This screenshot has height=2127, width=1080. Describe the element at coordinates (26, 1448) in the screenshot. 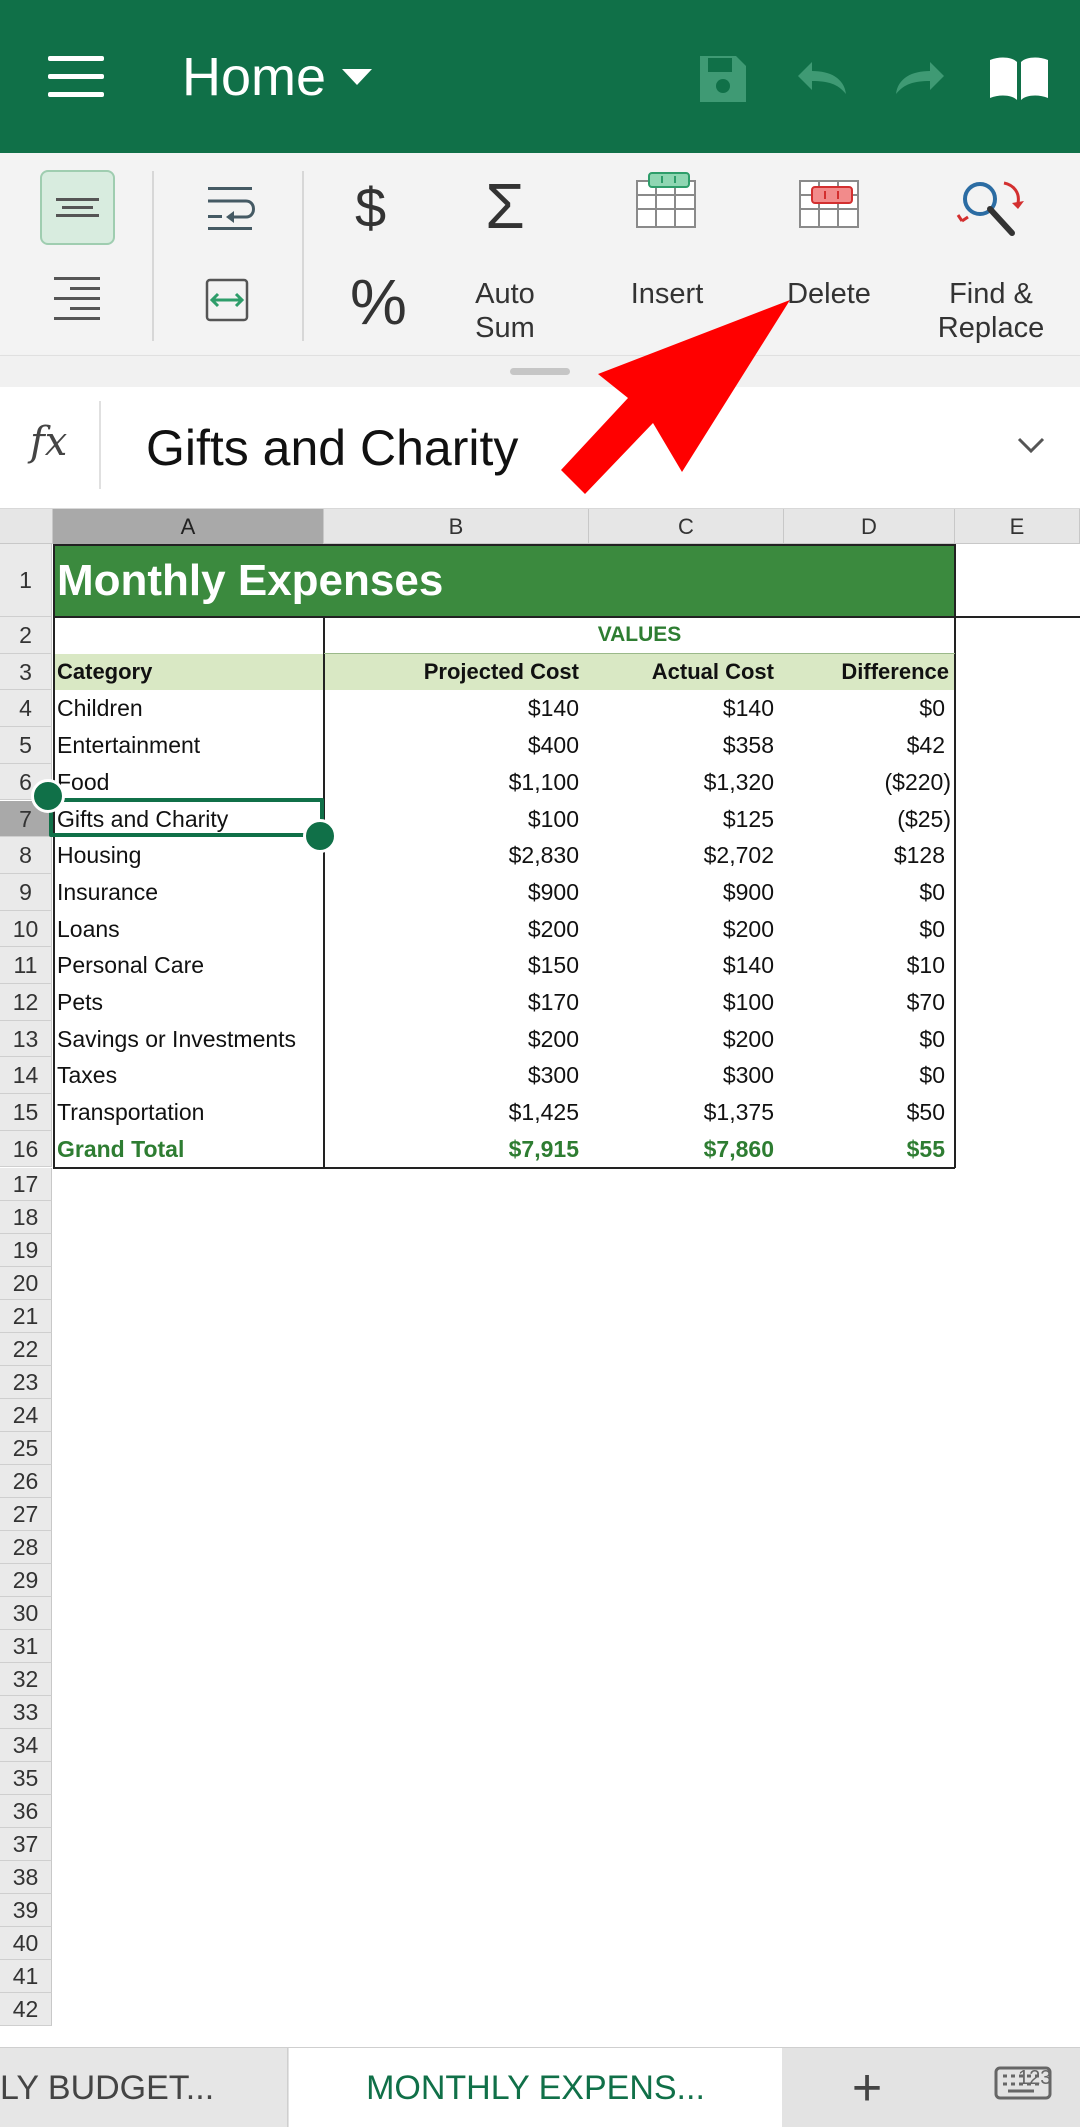

I see `row-header: 25` at that location.